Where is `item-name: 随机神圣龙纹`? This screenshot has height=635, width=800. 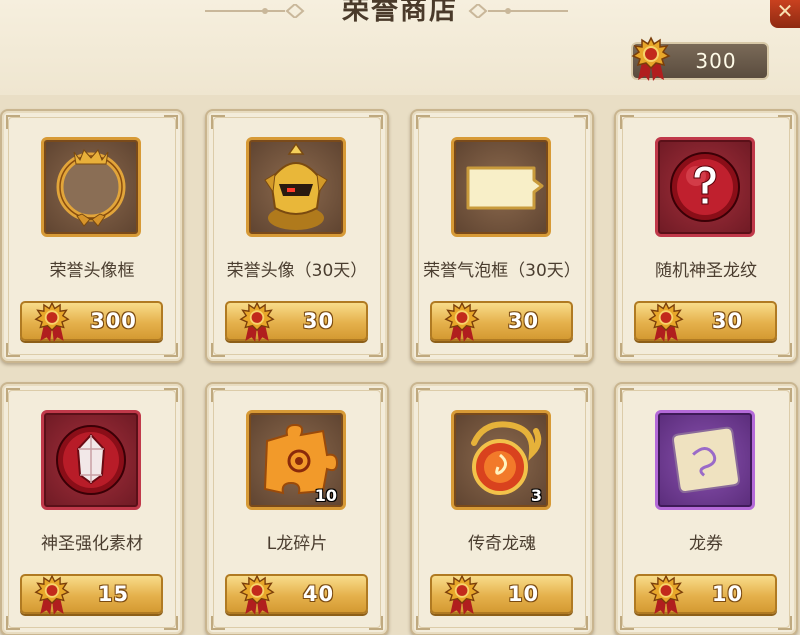
item-name: 随机神圣龙纹 is located at coordinates (706, 270).